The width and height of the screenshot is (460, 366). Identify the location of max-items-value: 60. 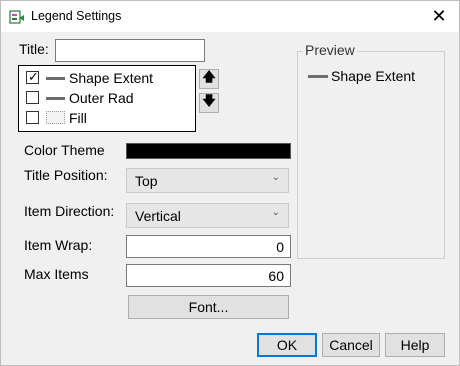
(276, 276).